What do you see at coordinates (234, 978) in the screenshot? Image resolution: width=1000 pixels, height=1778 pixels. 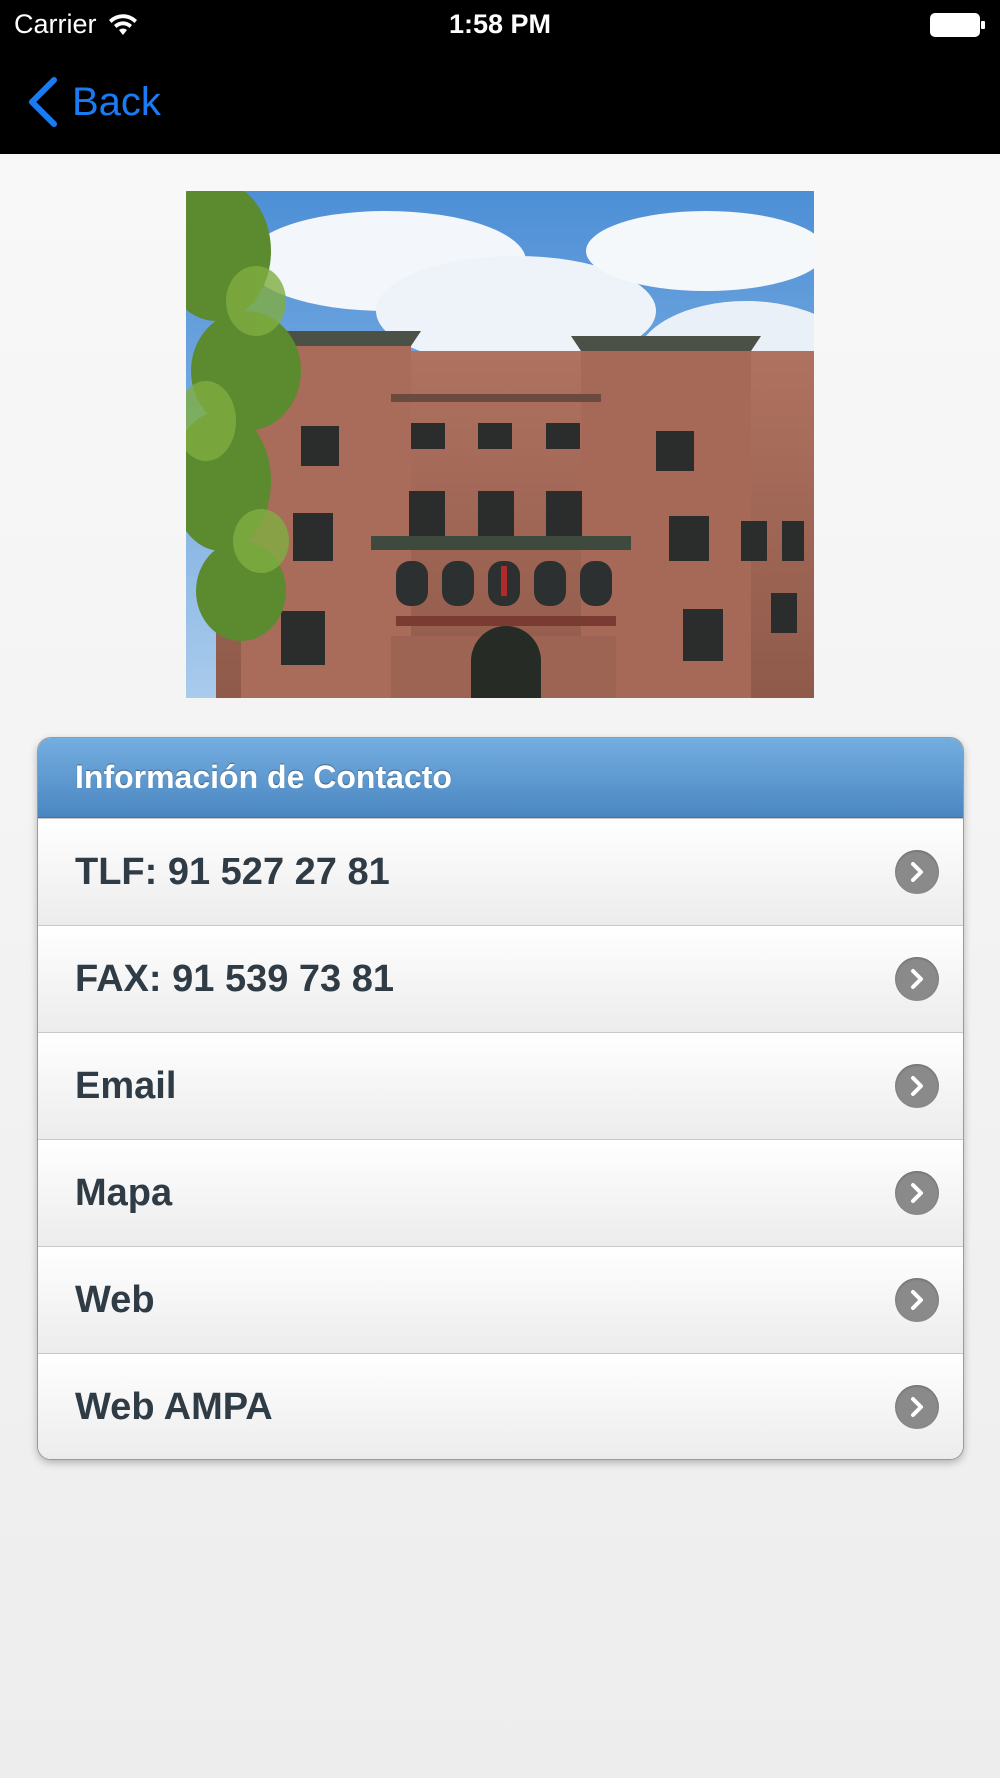 I see `list-item-label: FAX: 91 539 73 81` at bounding box center [234, 978].